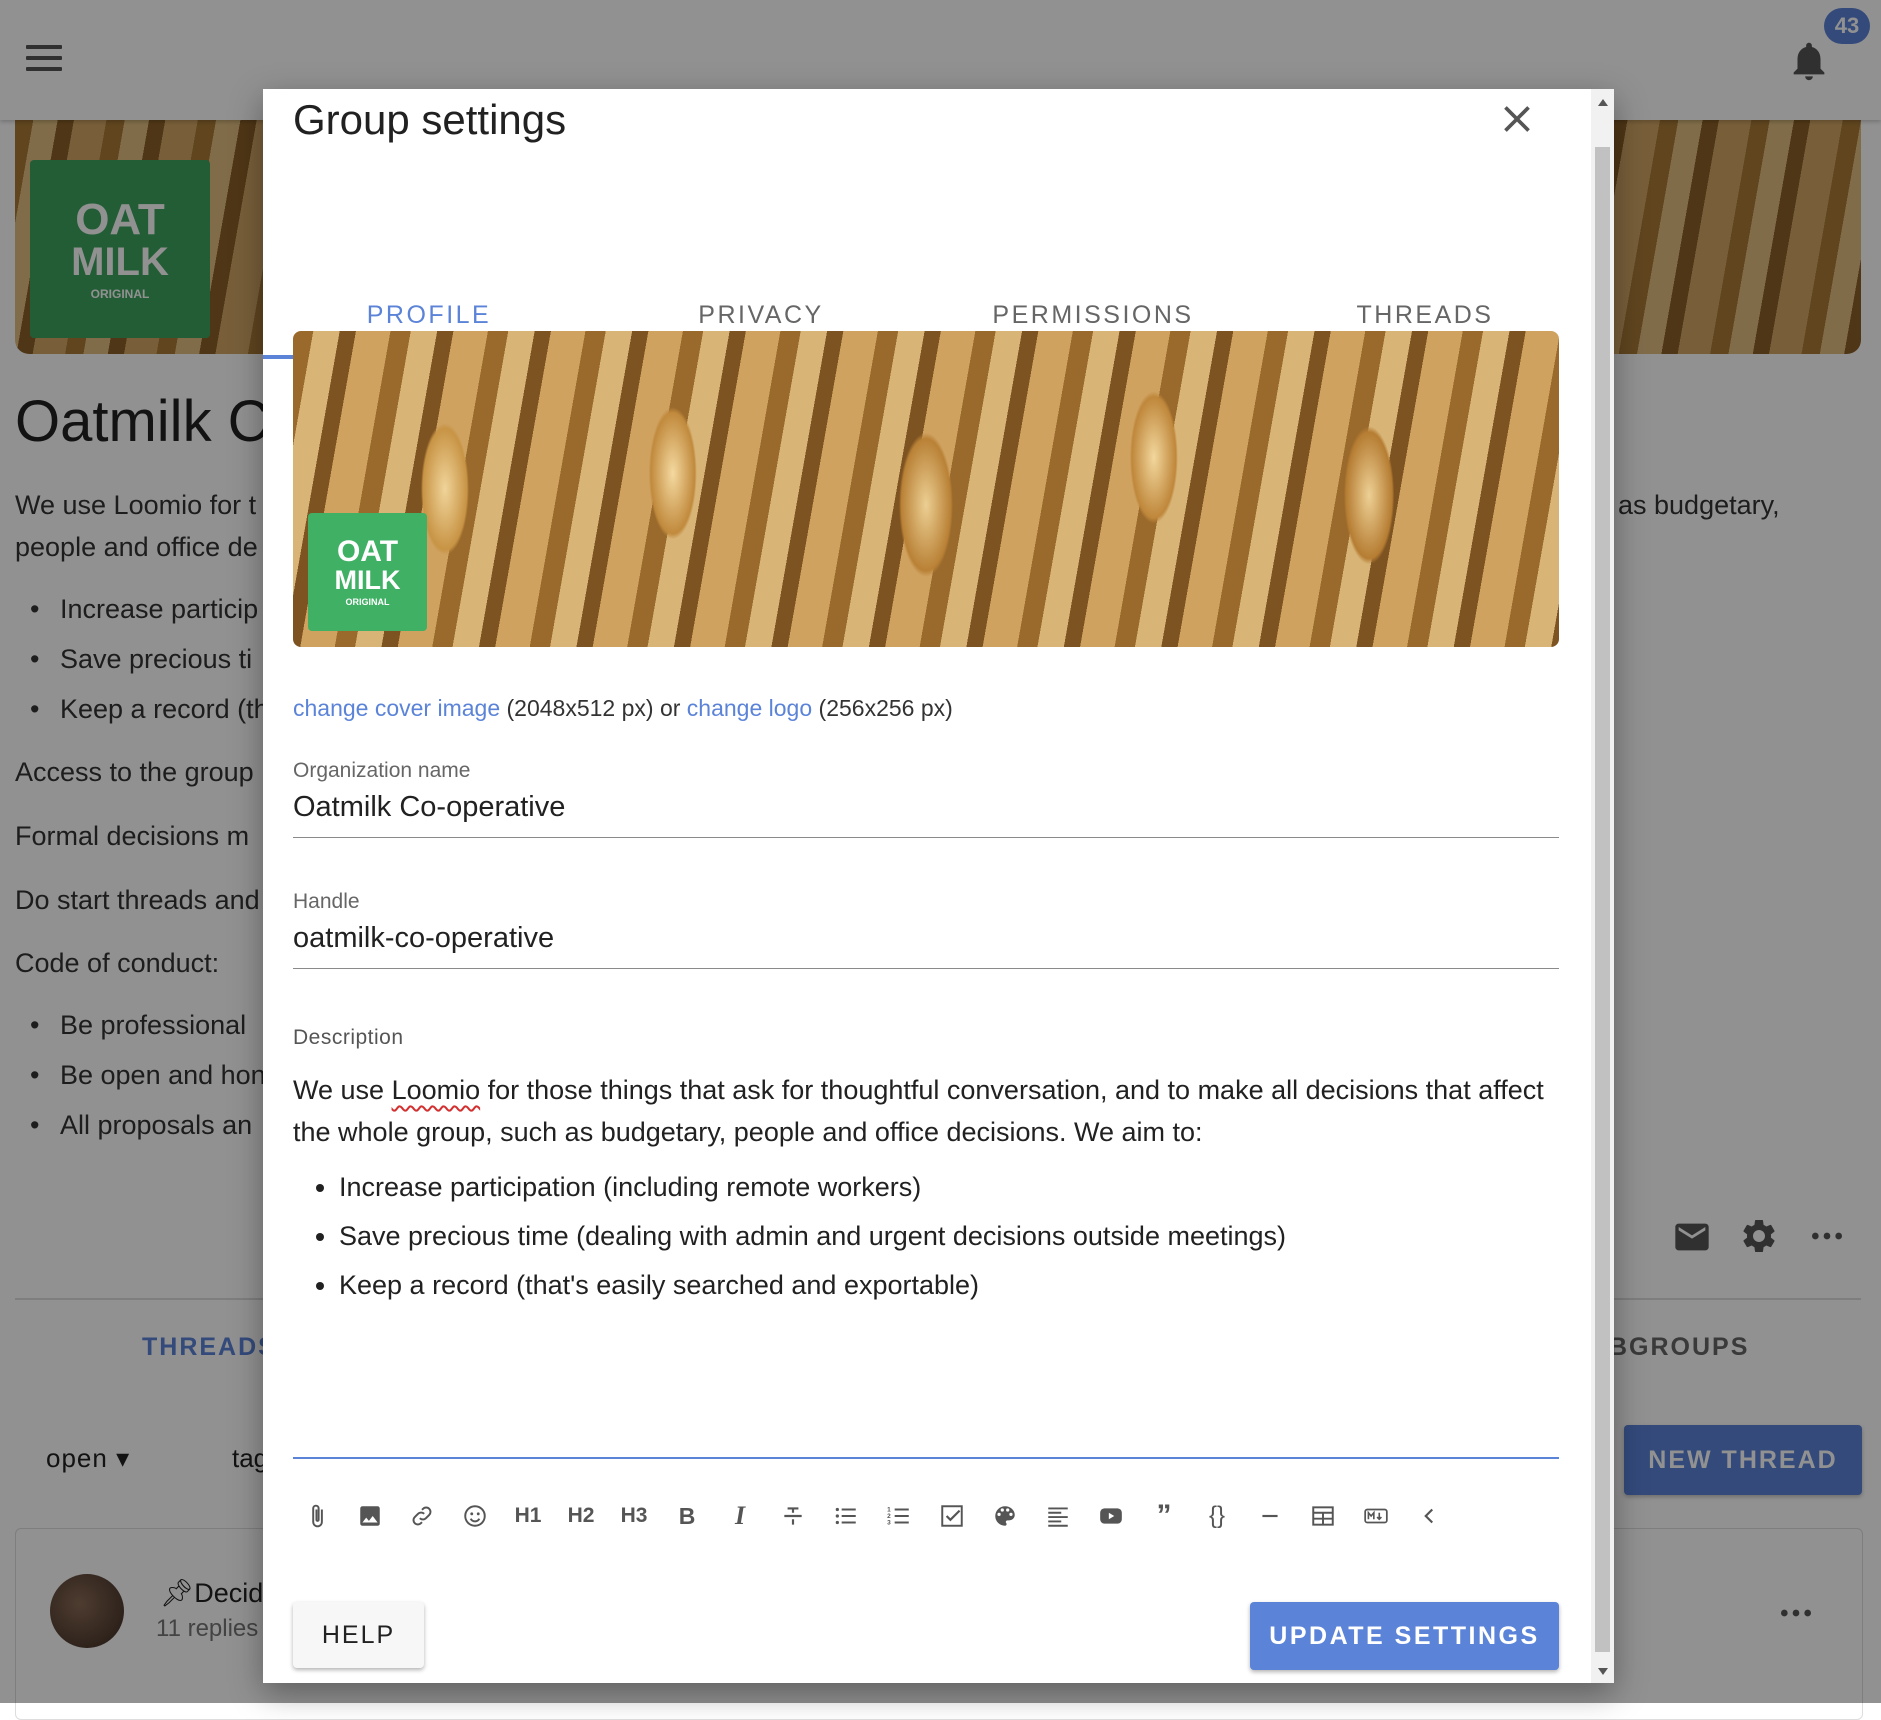  What do you see at coordinates (1270, 1516) in the screenshot?
I see `horizontal-rule-icon` at bounding box center [1270, 1516].